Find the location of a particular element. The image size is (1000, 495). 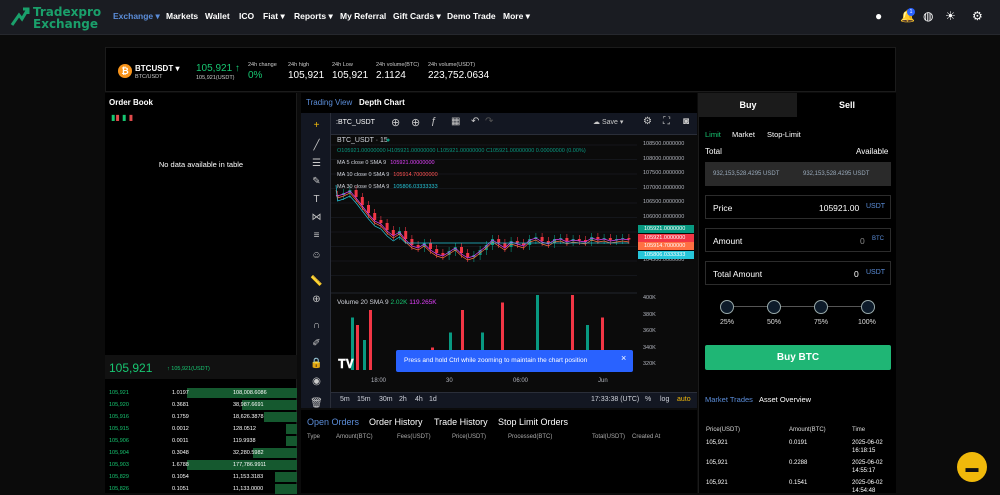

order-book-last-sub: ↑ 105,921(USDT) is located at coordinates (188, 369).